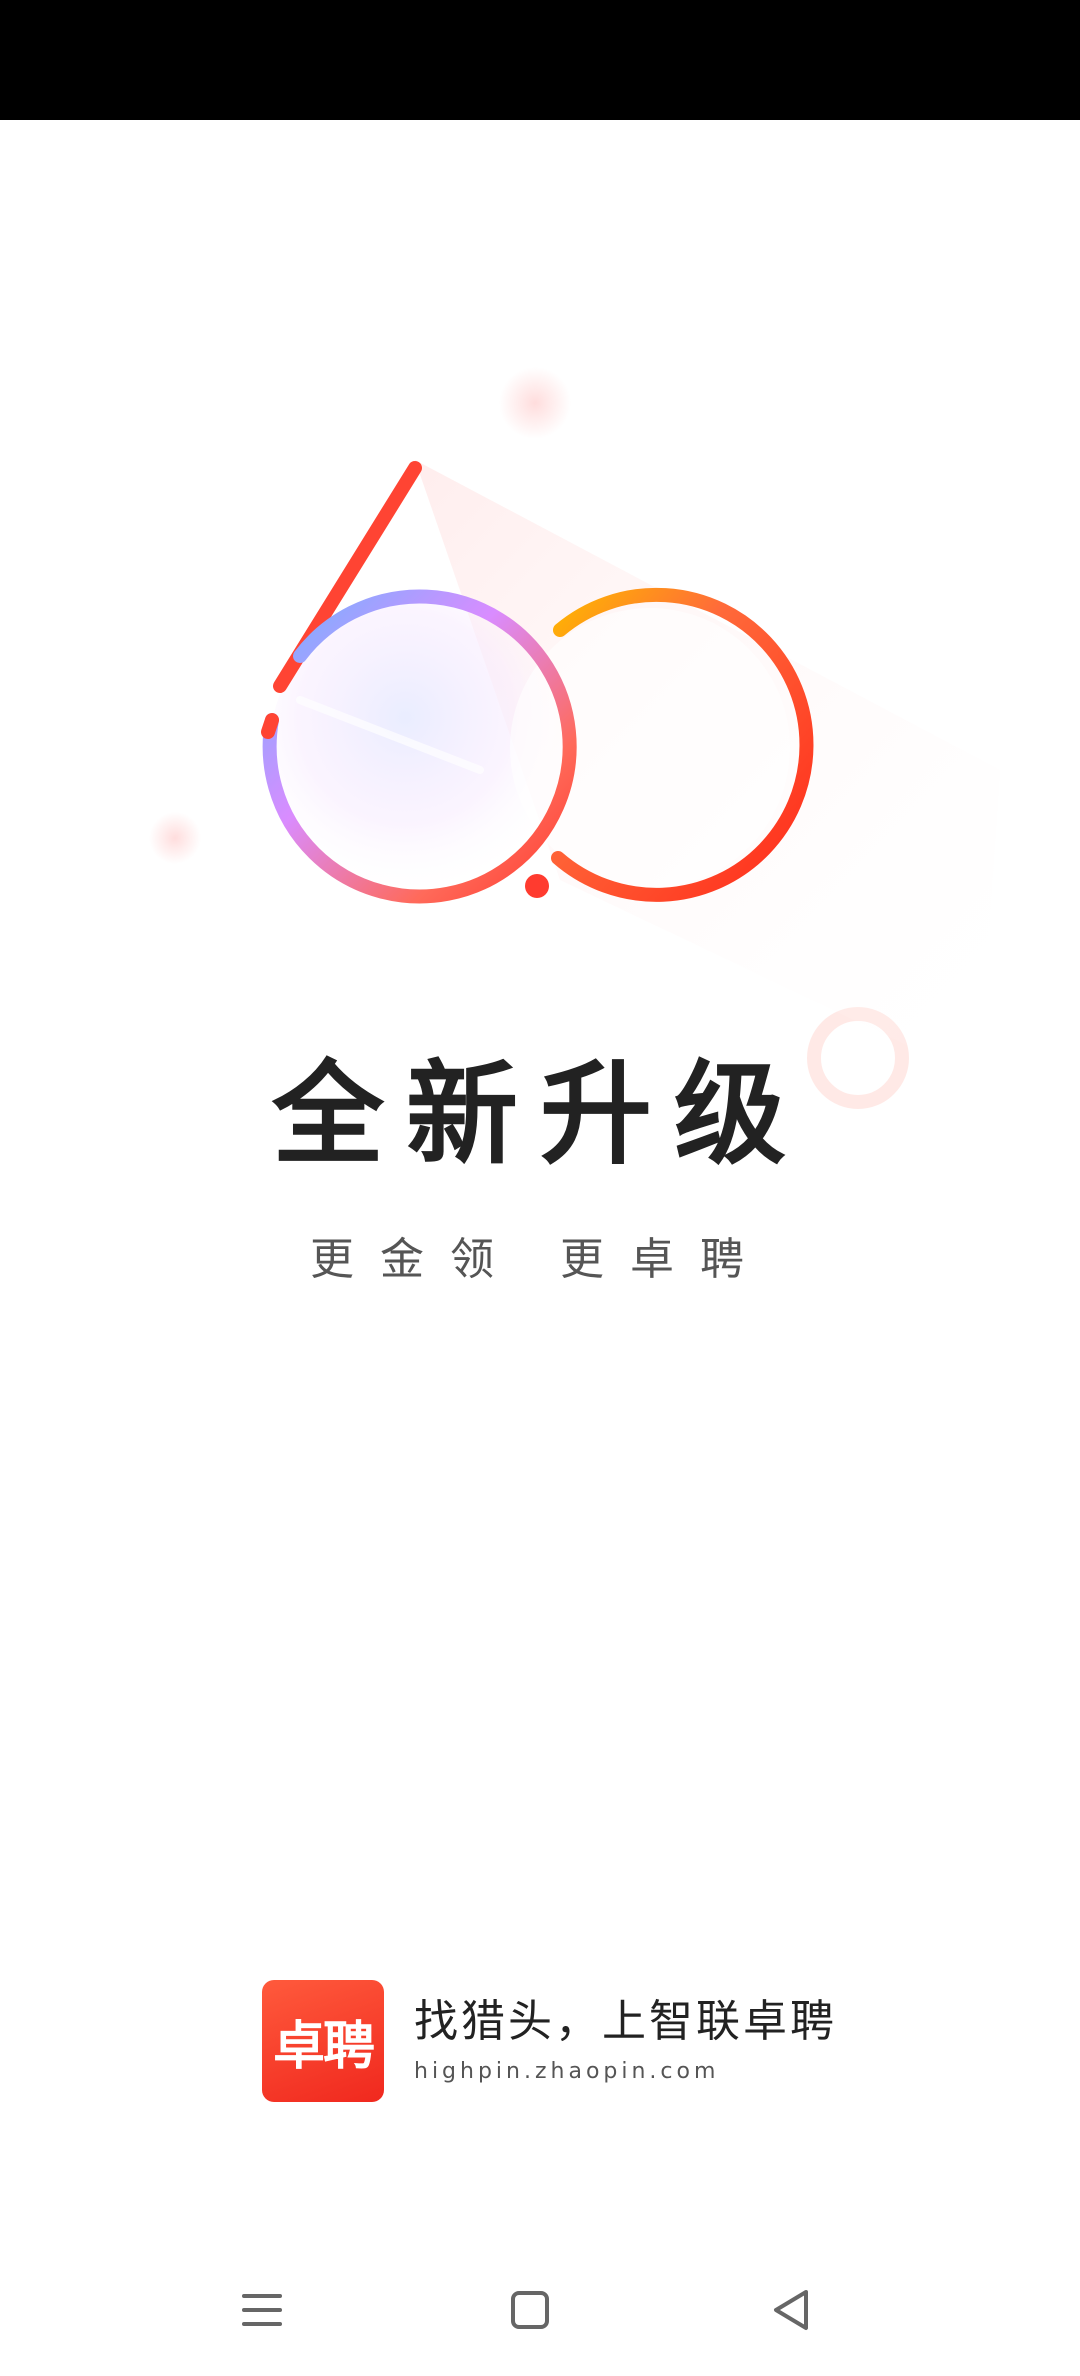 Image resolution: width=1080 pixels, height=2376 pixels. I want to click on brand-logo: 卓聘, so click(323, 2041).